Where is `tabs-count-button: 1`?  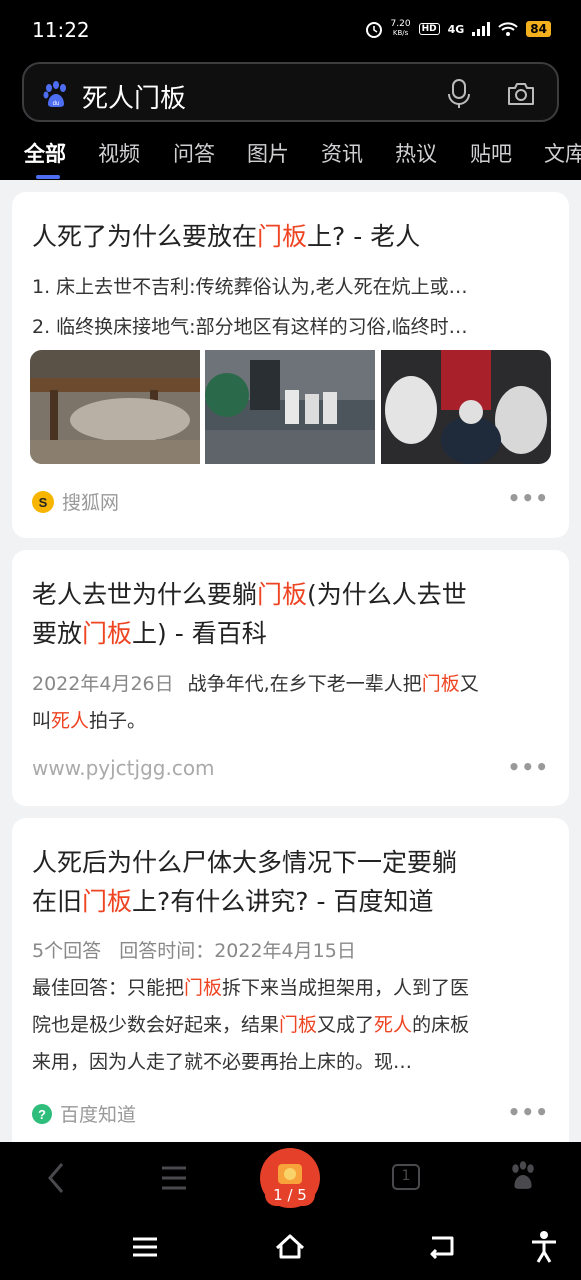
tabs-count-button: 1 is located at coordinates (406, 1177).